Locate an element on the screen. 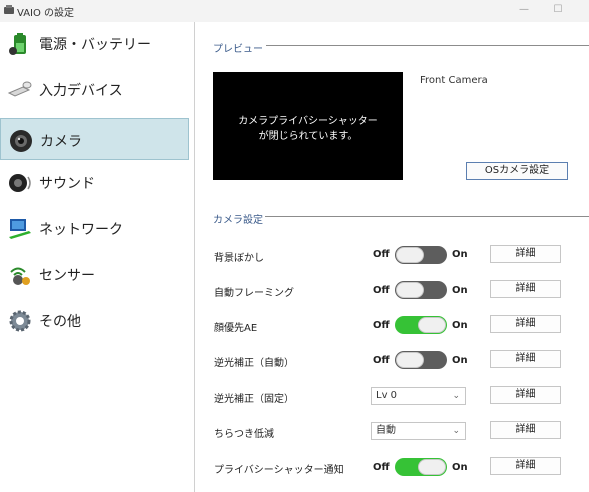 The image size is (589, 492). background-blur-detail-button: 詳細 is located at coordinates (525, 254).